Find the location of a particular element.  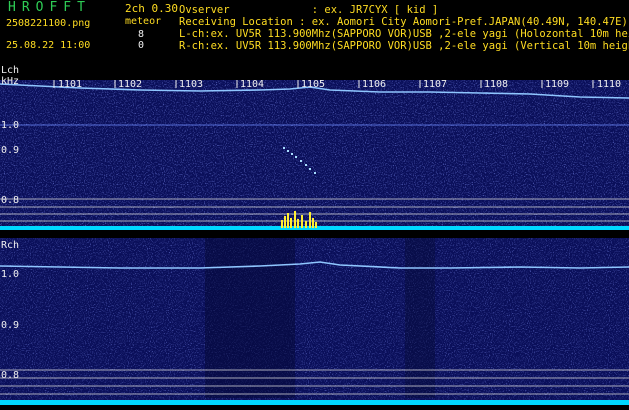

rch-freq-label: 0.9 is located at coordinates (10, 325).